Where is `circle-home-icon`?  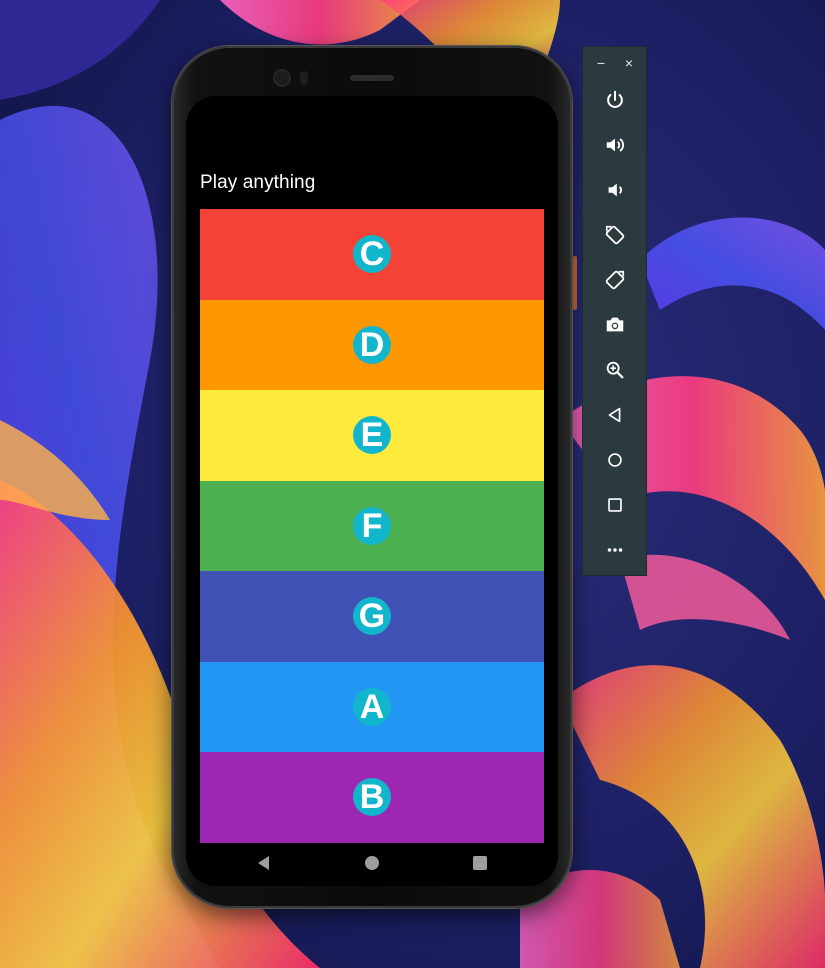 circle-home-icon is located at coordinates (372, 863).